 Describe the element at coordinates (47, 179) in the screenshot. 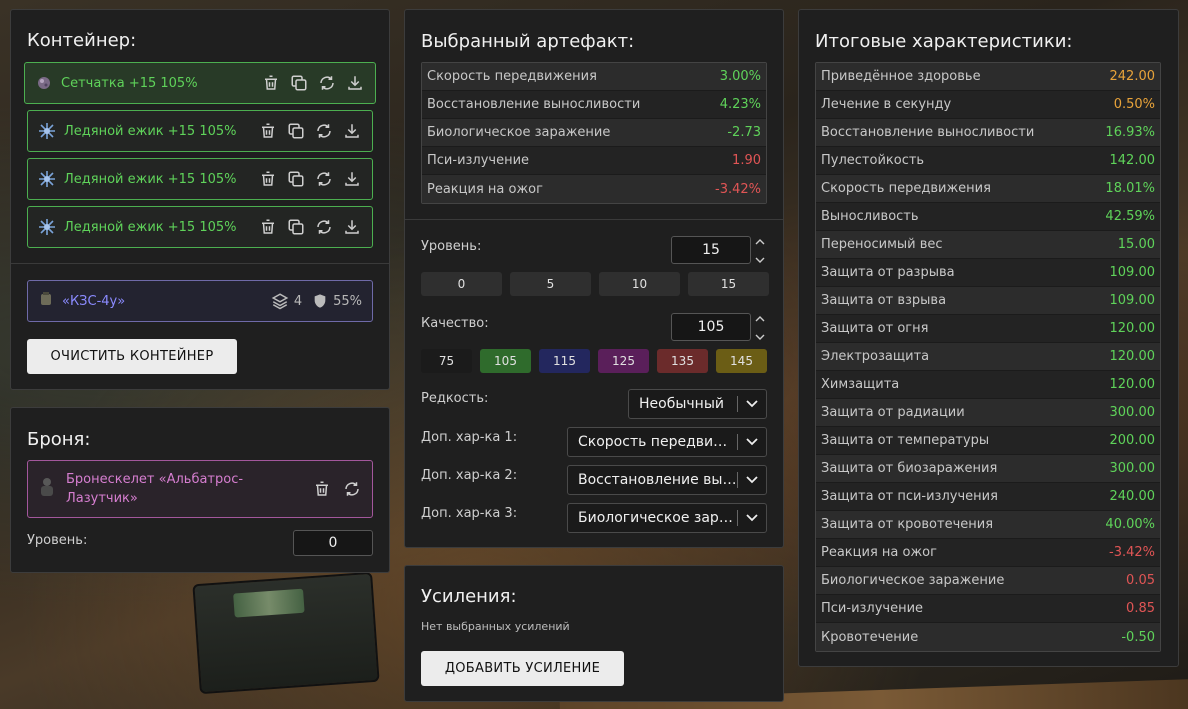

I see `ice-hedgehog-artifact-icon` at that location.